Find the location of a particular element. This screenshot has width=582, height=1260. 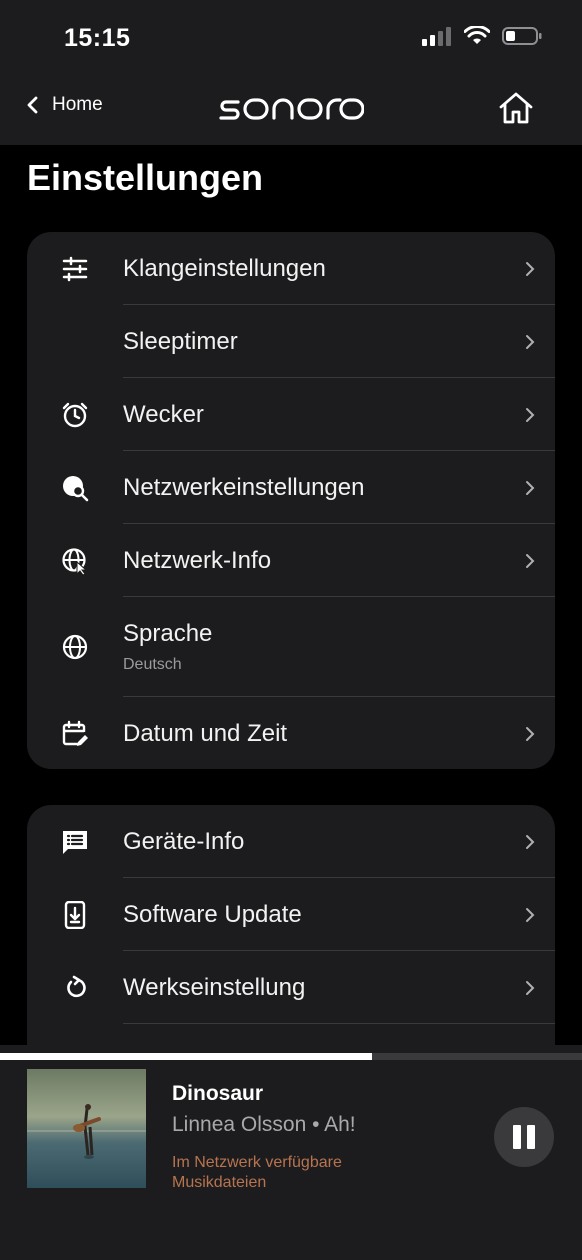

playback-progress-bar is located at coordinates (291, 1056).